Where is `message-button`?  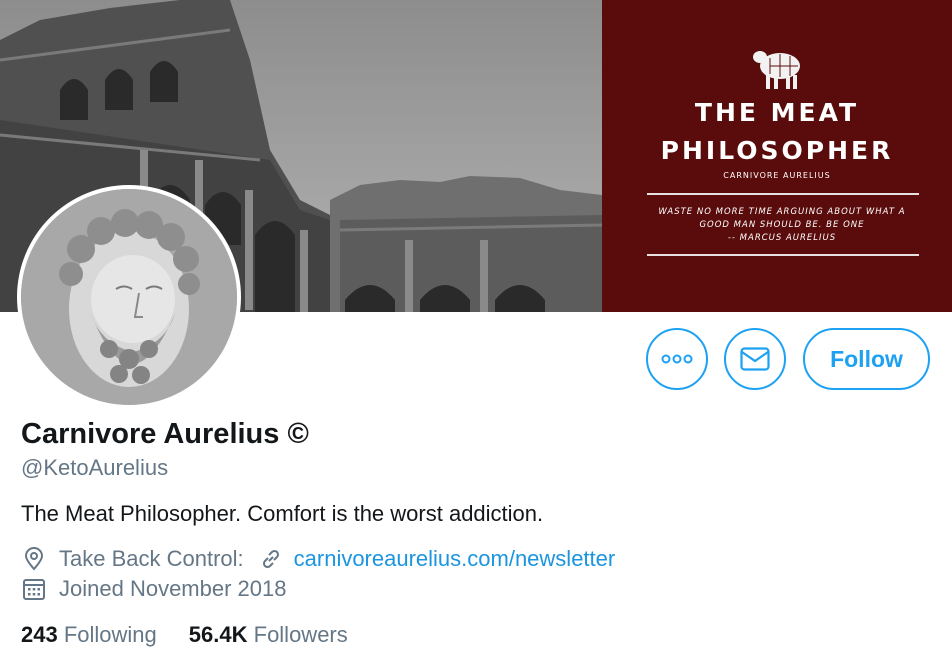 message-button is located at coordinates (755, 359).